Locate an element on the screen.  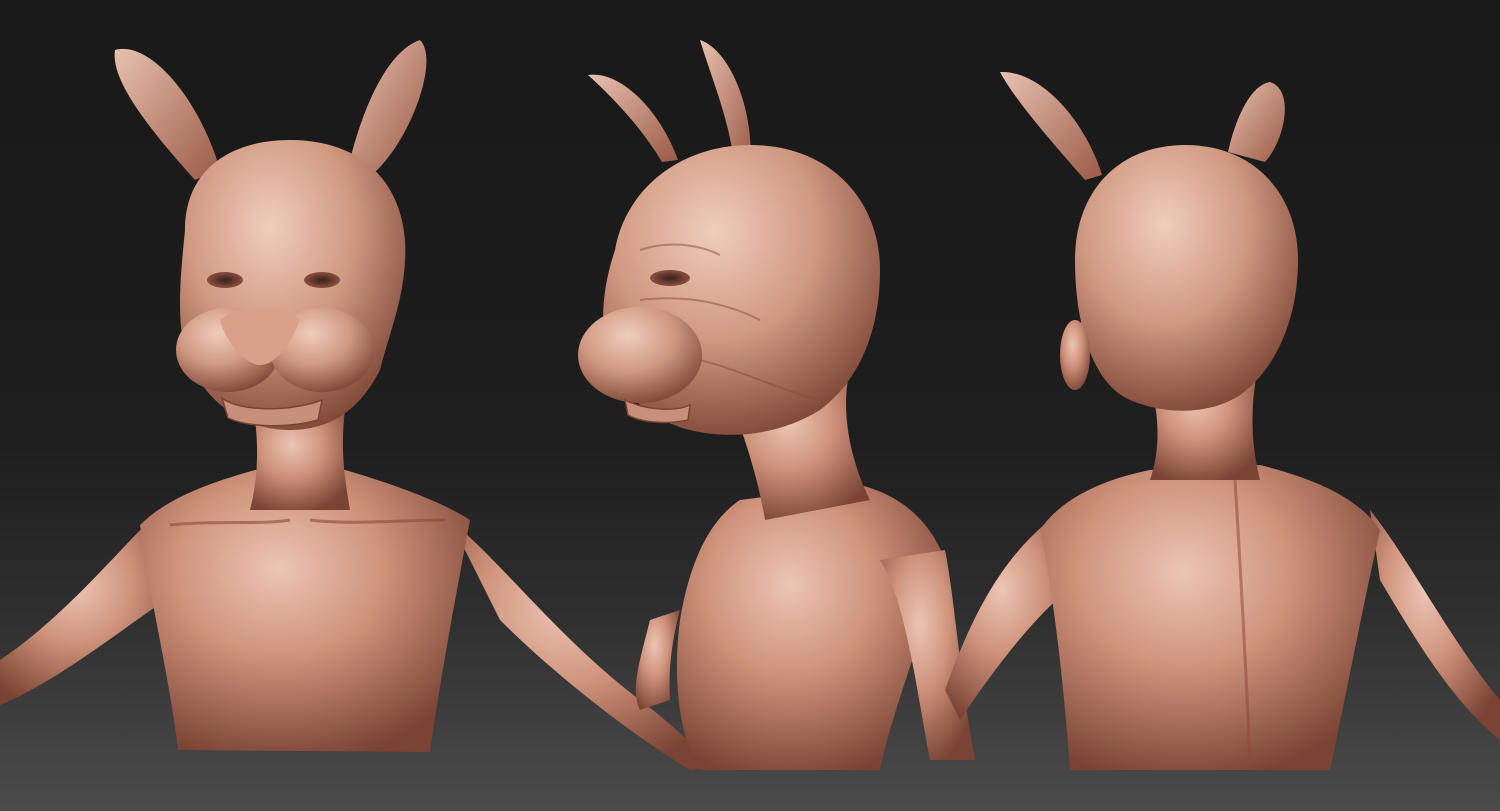
tq-left-ear is located at coordinates (633, 118).